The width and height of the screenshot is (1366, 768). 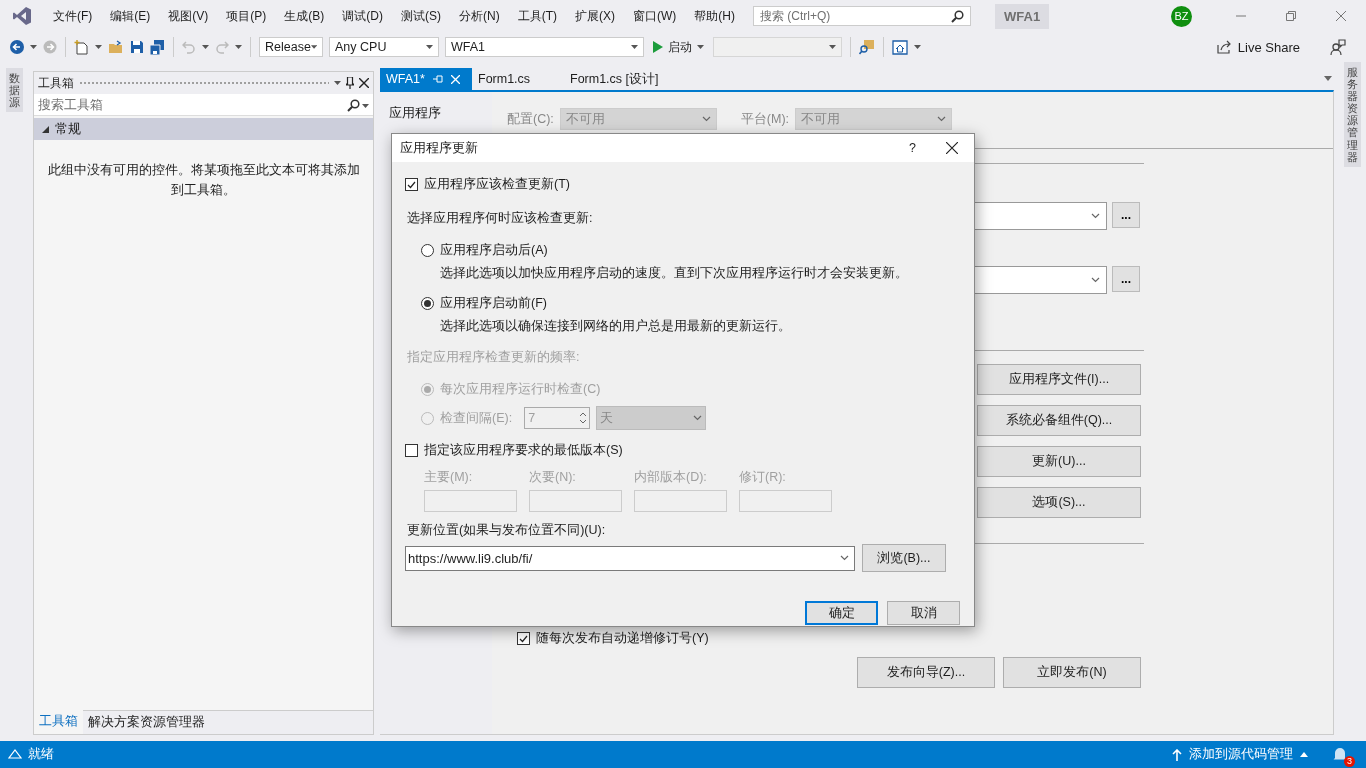 What do you see at coordinates (1072, 672) in the screenshot?
I see `publish-button: 立即发布(N)` at bounding box center [1072, 672].